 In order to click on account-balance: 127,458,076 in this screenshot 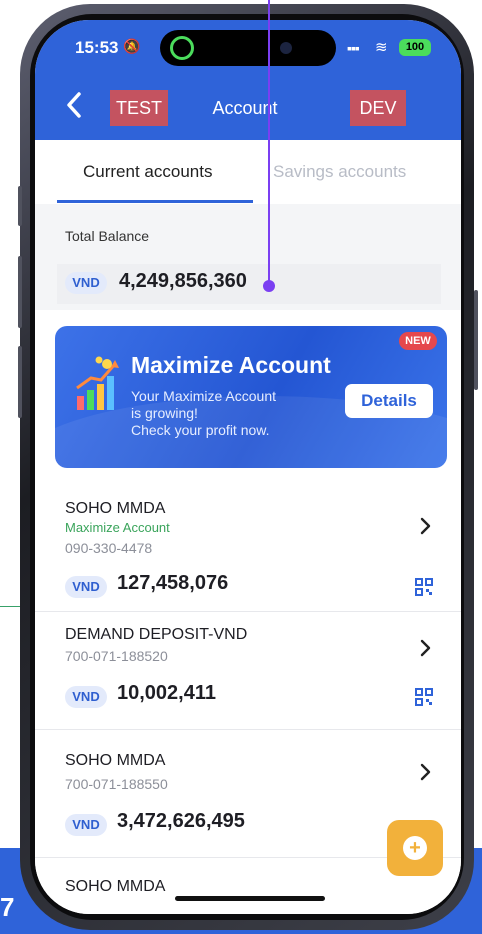, I will do `click(173, 583)`.